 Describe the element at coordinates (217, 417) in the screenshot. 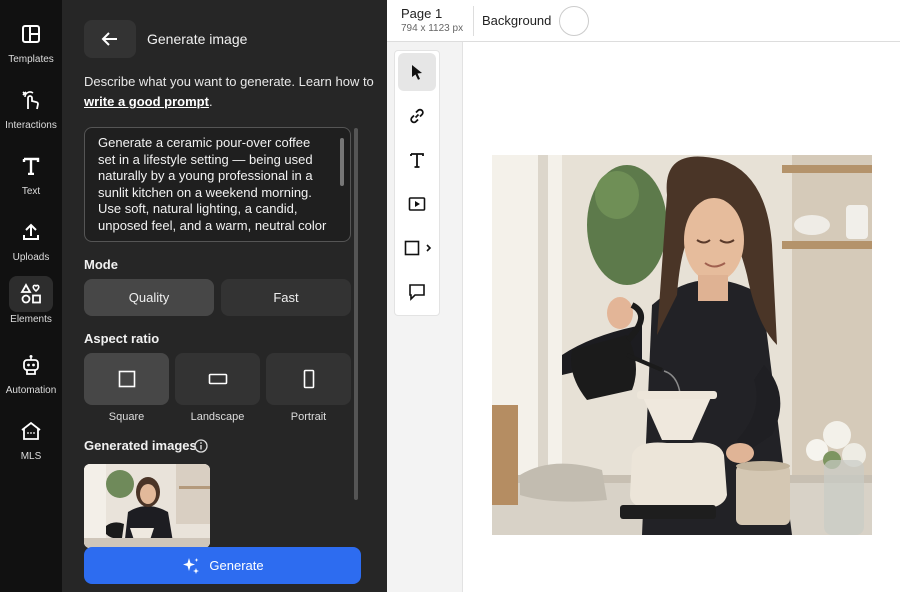

I see `aspect-landscape-label: Landscape` at that location.